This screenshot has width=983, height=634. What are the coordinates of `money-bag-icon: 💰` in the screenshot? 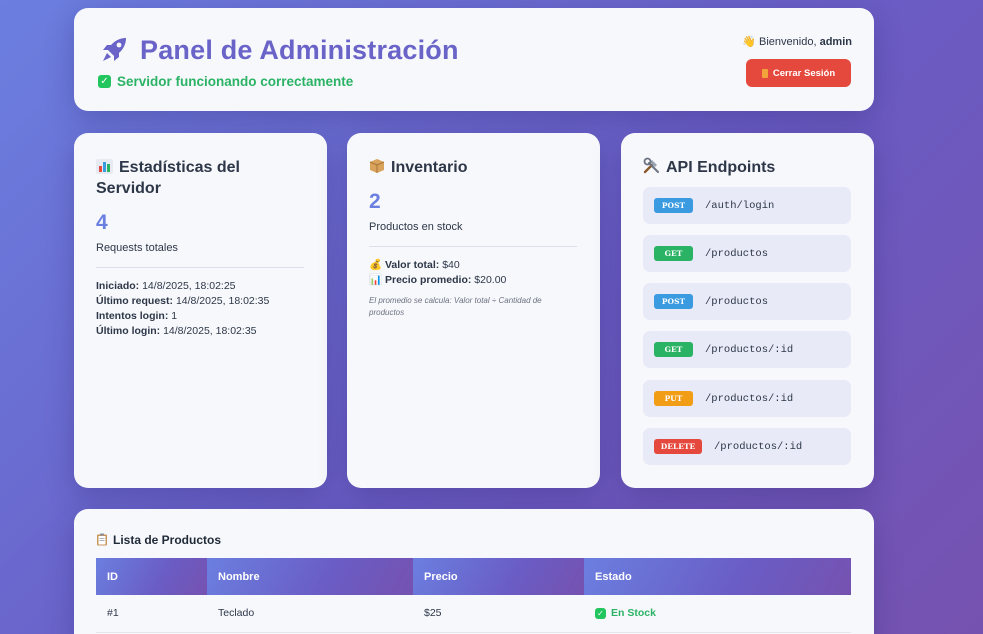 It's located at (376, 265).